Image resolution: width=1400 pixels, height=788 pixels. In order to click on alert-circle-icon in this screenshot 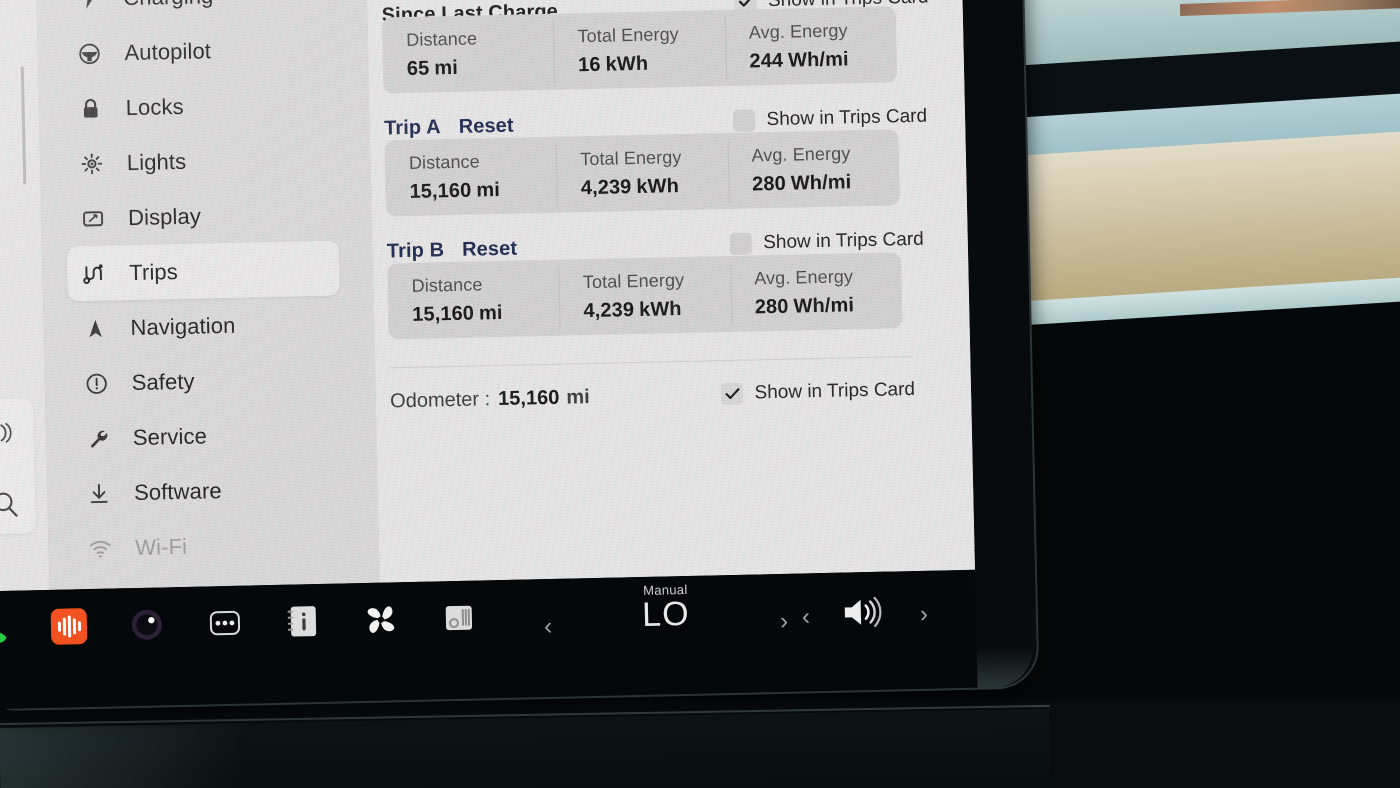, I will do `click(96, 383)`.